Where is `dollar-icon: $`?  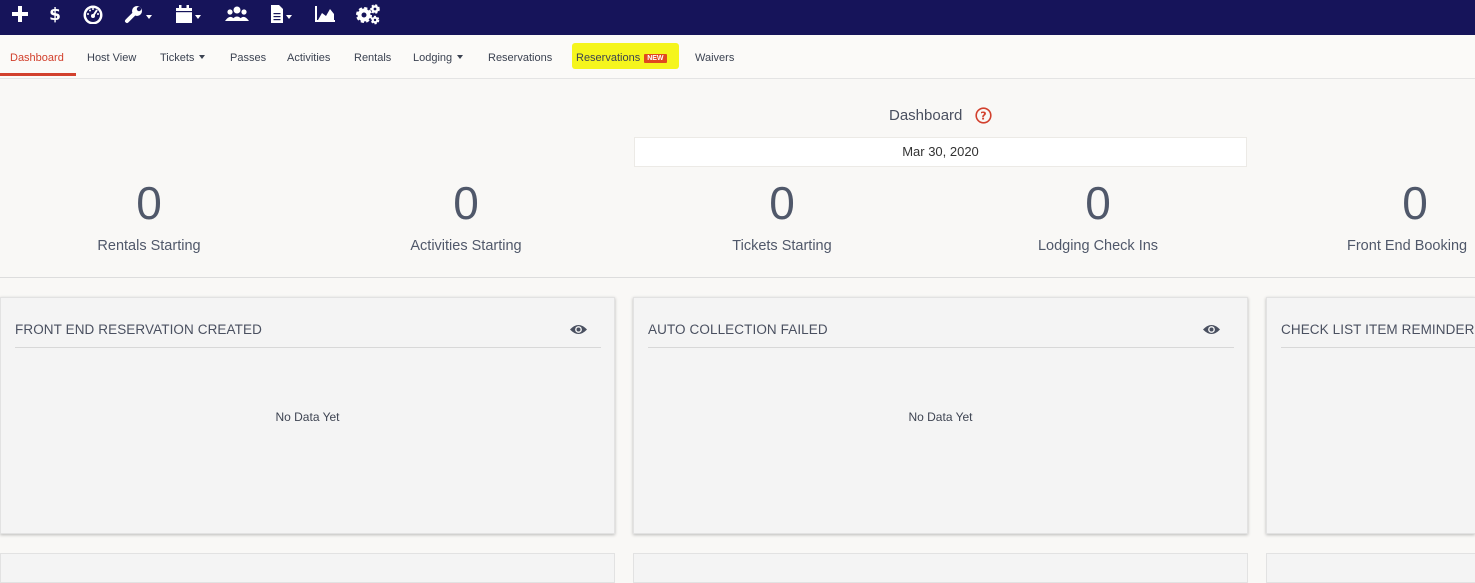
dollar-icon: $ is located at coordinates (55, 14).